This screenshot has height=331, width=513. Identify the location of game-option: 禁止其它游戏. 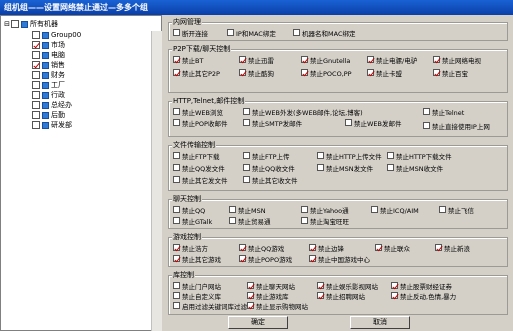
(197, 259).